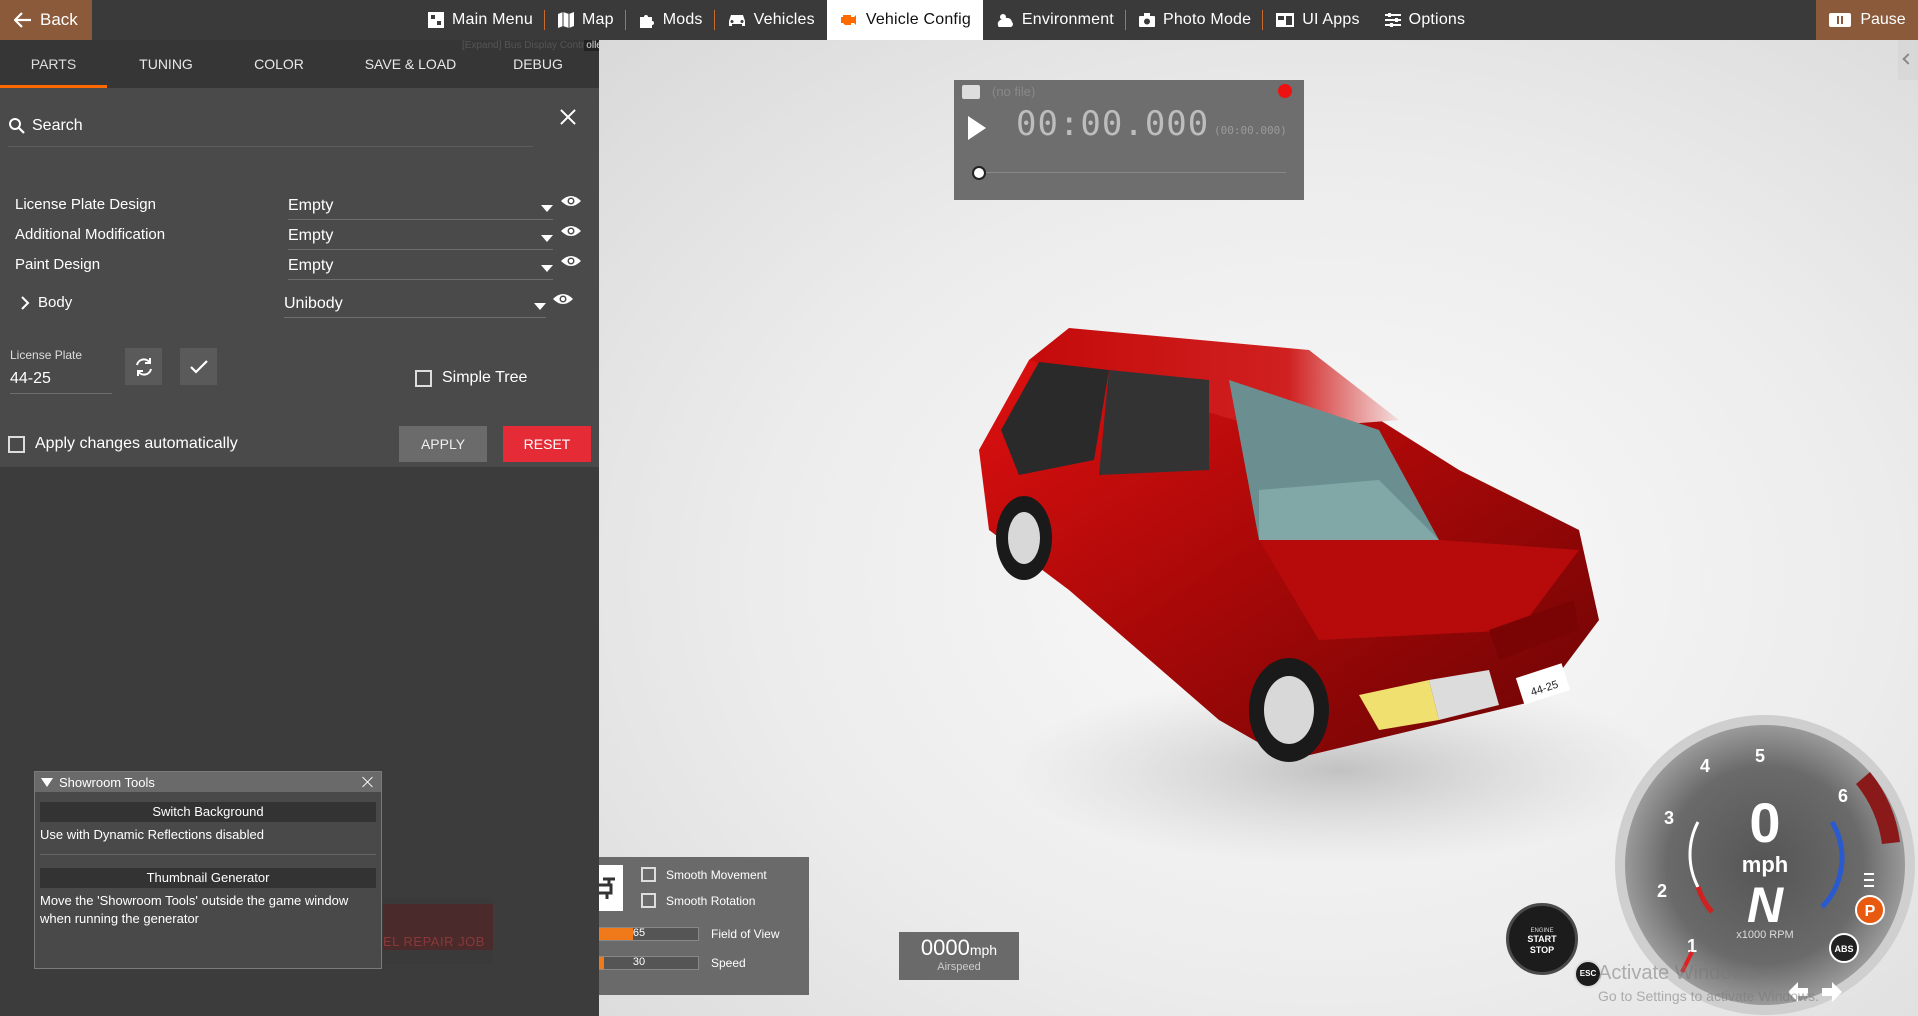 The image size is (1918, 1016). Describe the element at coordinates (1765, 864) in the screenshot. I see `speed-unit: mph` at that location.